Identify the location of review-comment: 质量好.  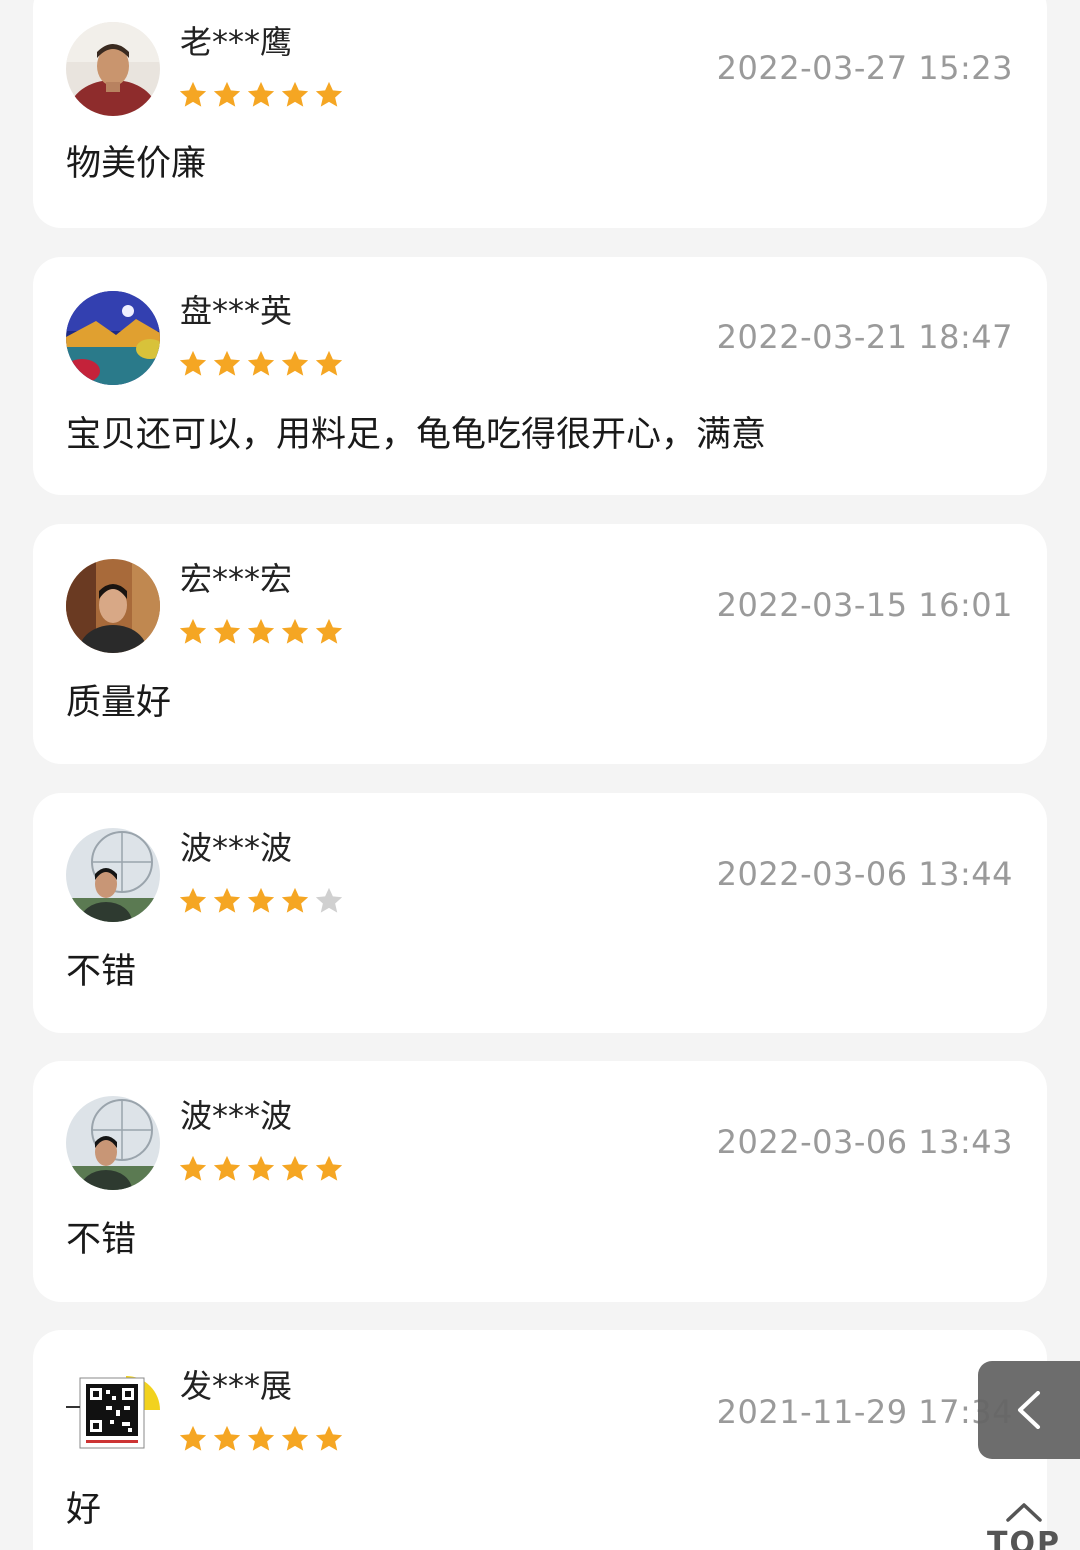
(119, 703).